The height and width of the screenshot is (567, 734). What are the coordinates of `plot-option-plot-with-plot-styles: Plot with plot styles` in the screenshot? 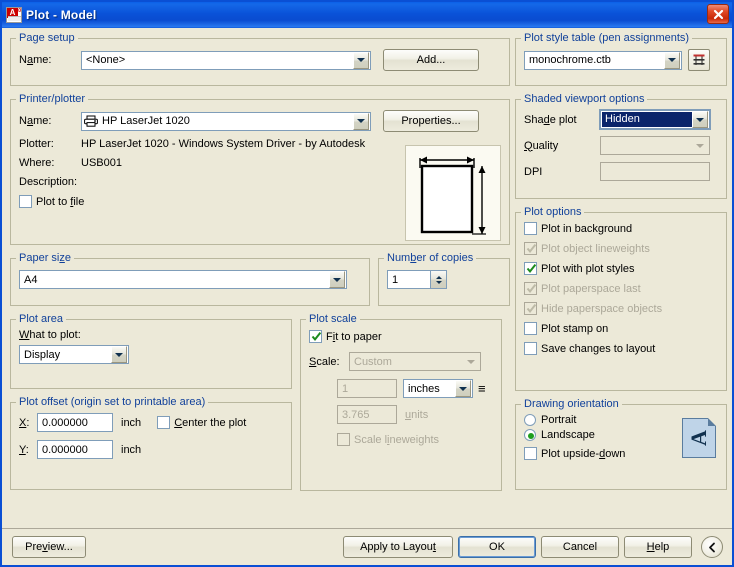 It's located at (621, 268).